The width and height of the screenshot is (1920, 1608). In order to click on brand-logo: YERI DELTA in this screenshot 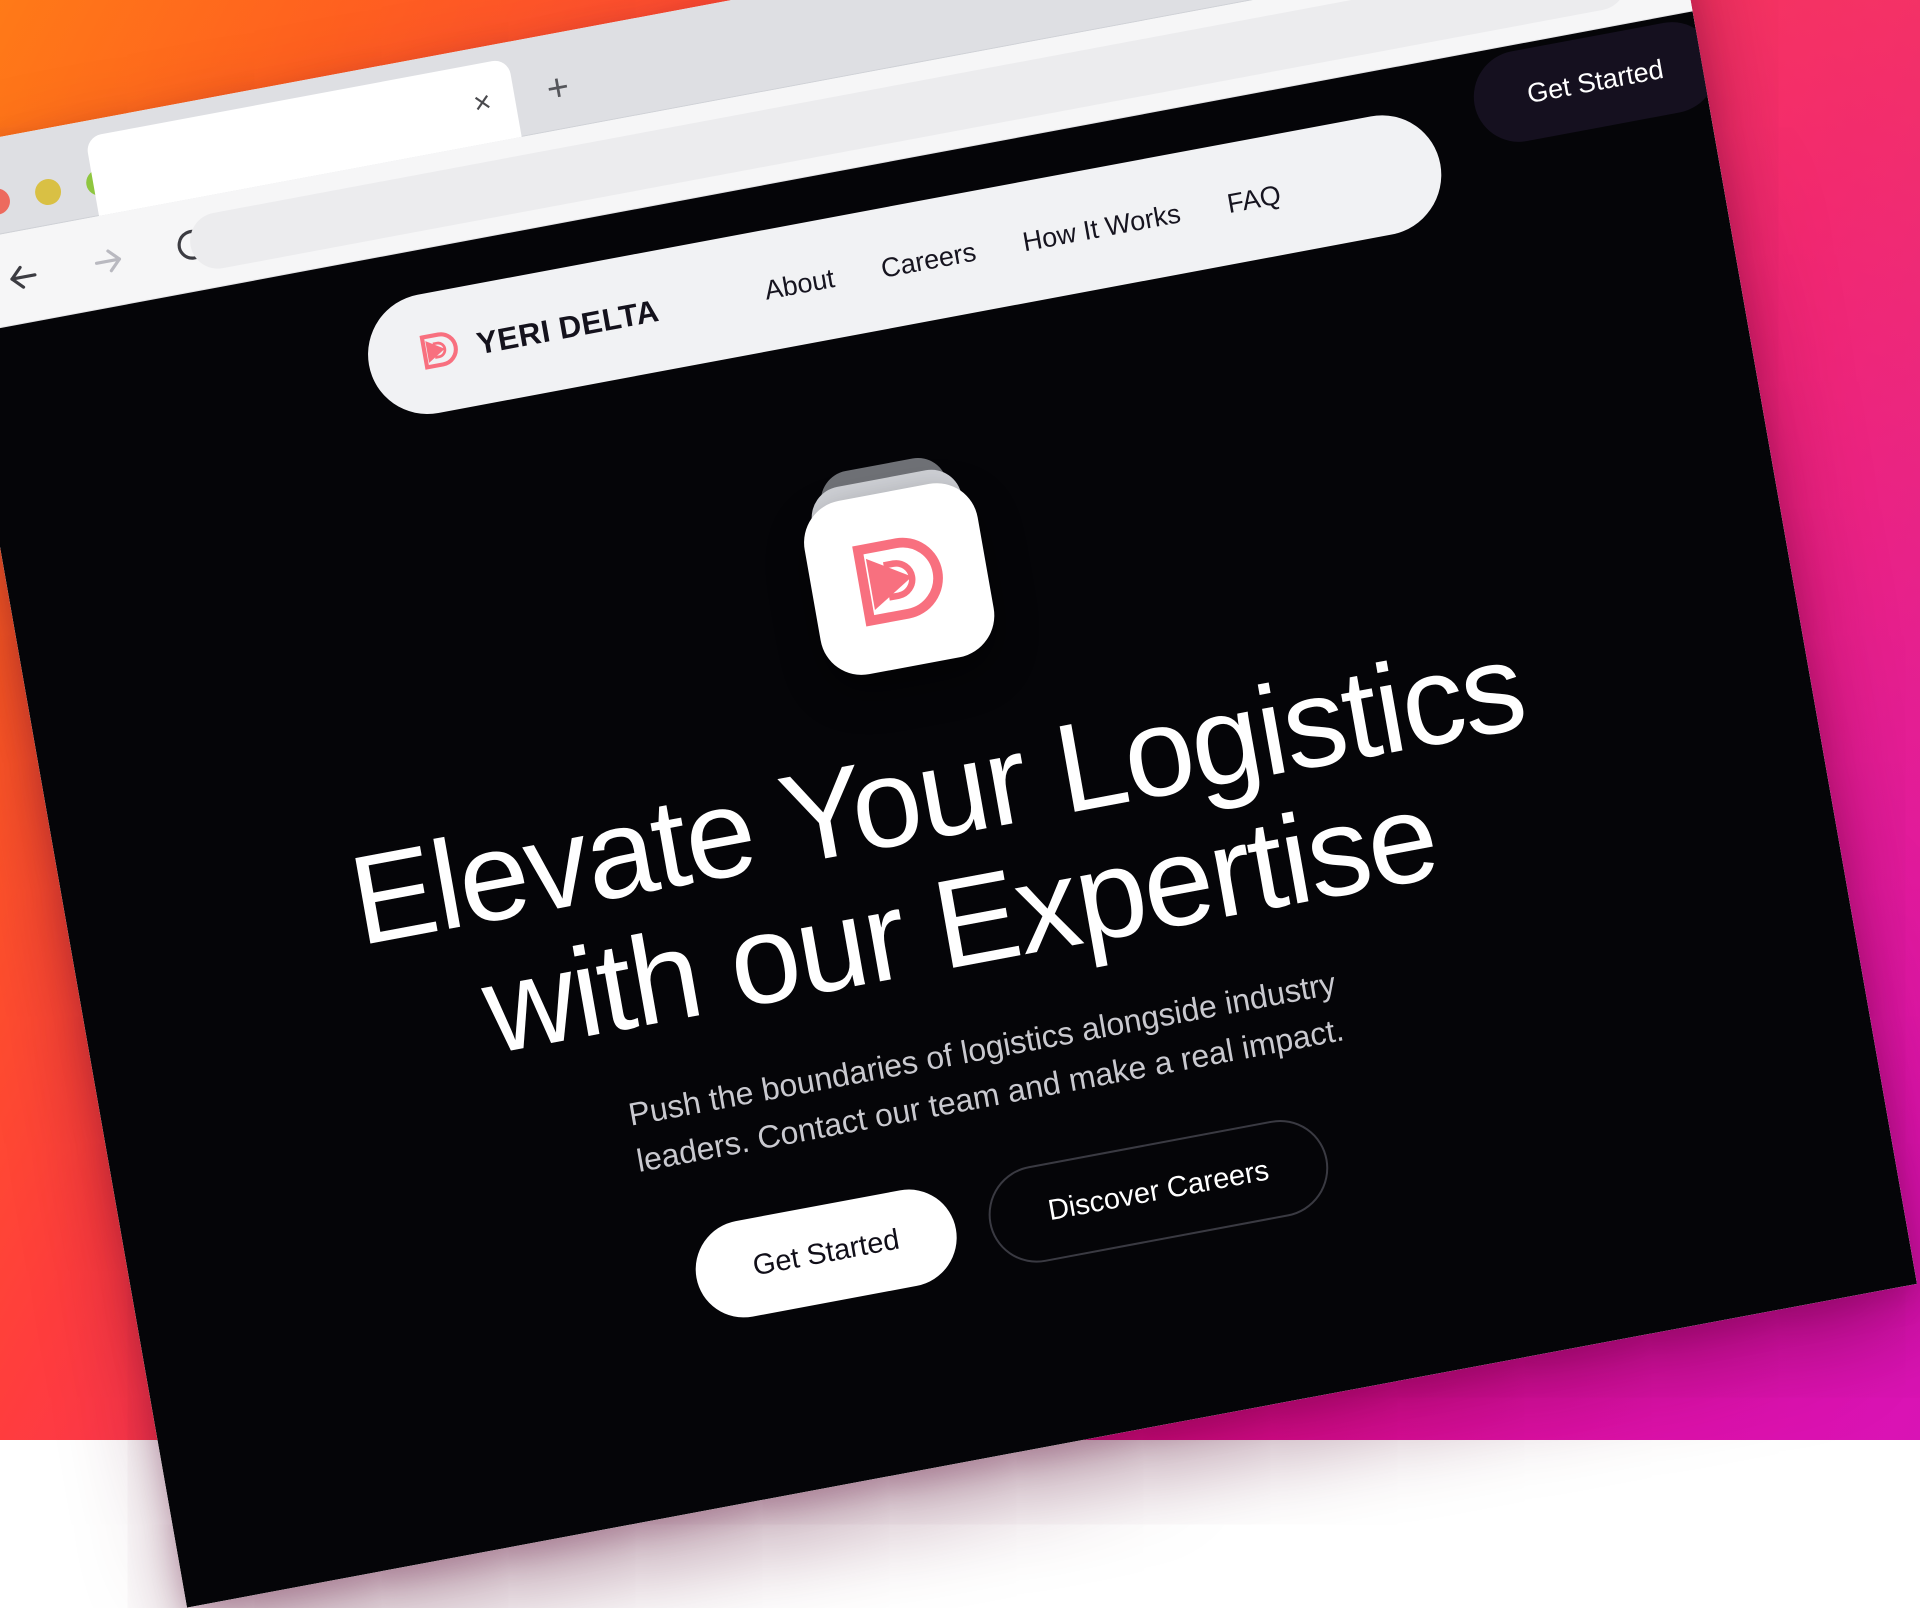, I will do `click(538, 333)`.